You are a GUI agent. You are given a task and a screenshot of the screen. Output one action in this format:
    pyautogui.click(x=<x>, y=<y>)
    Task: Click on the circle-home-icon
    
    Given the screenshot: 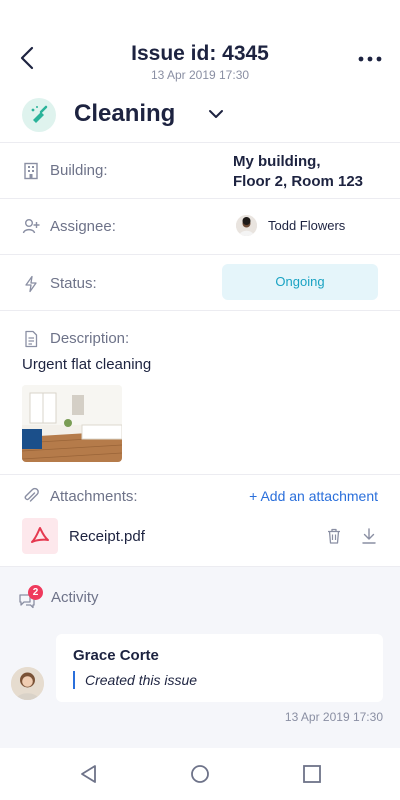 What is the action you would take?
    pyautogui.click(x=200, y=774)
    